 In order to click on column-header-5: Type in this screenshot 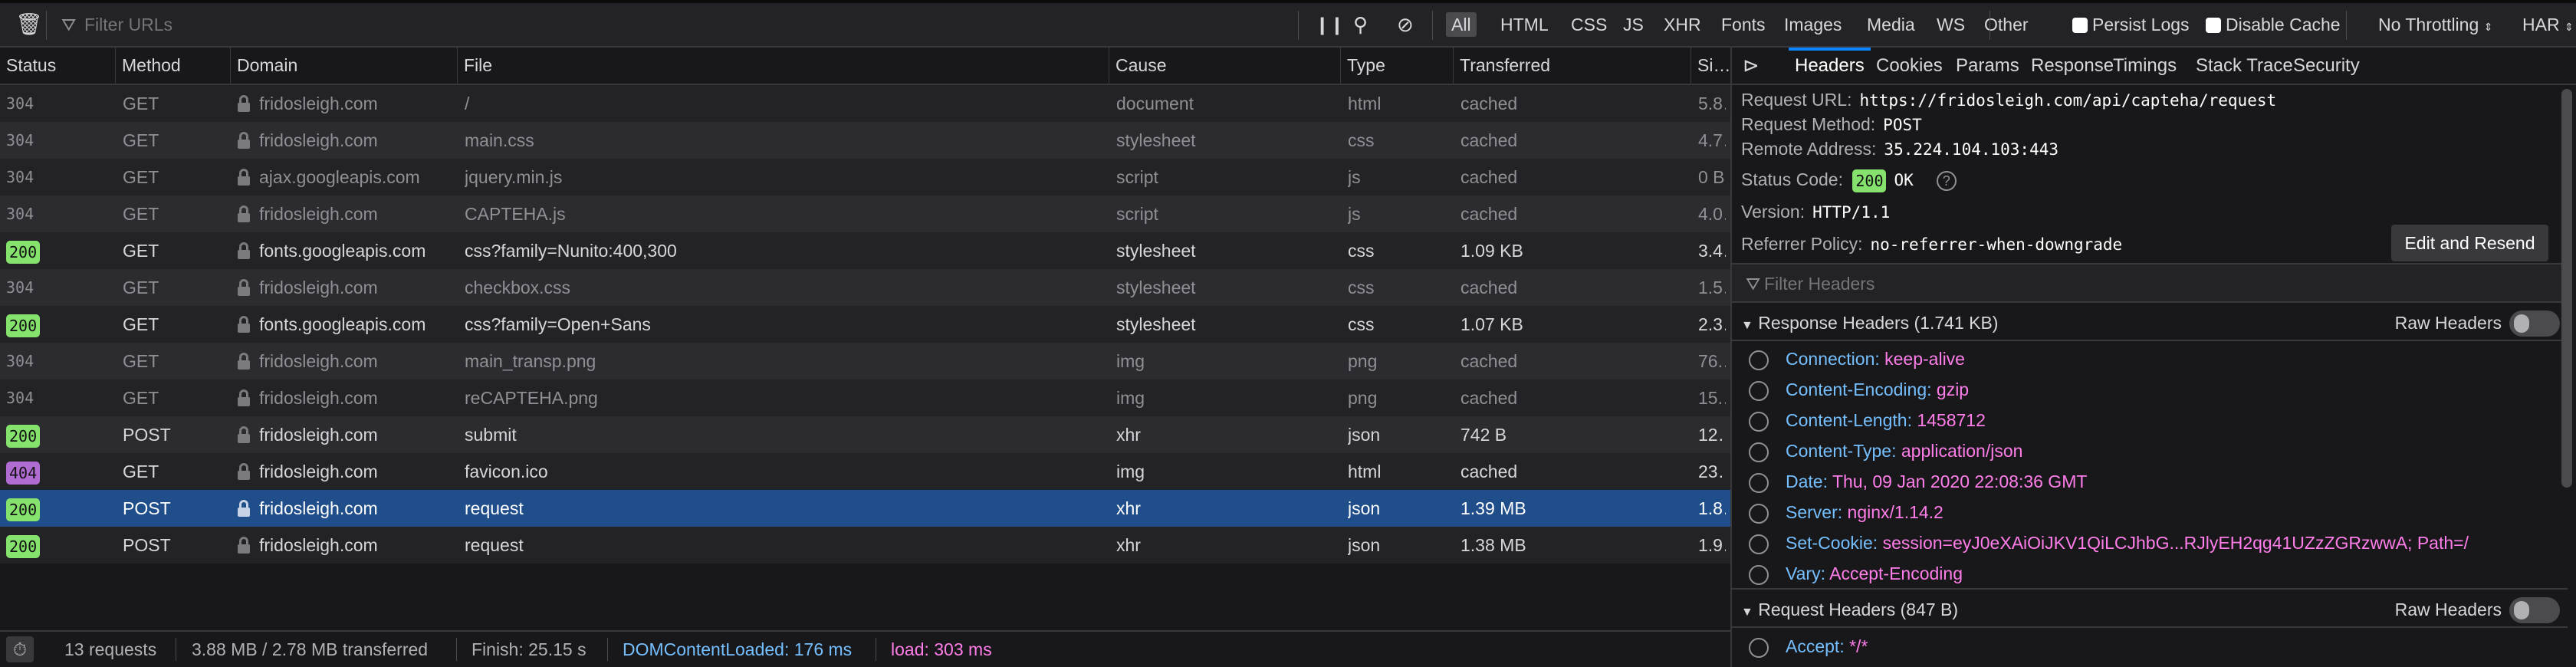, I will do `click(1362, 66)`.